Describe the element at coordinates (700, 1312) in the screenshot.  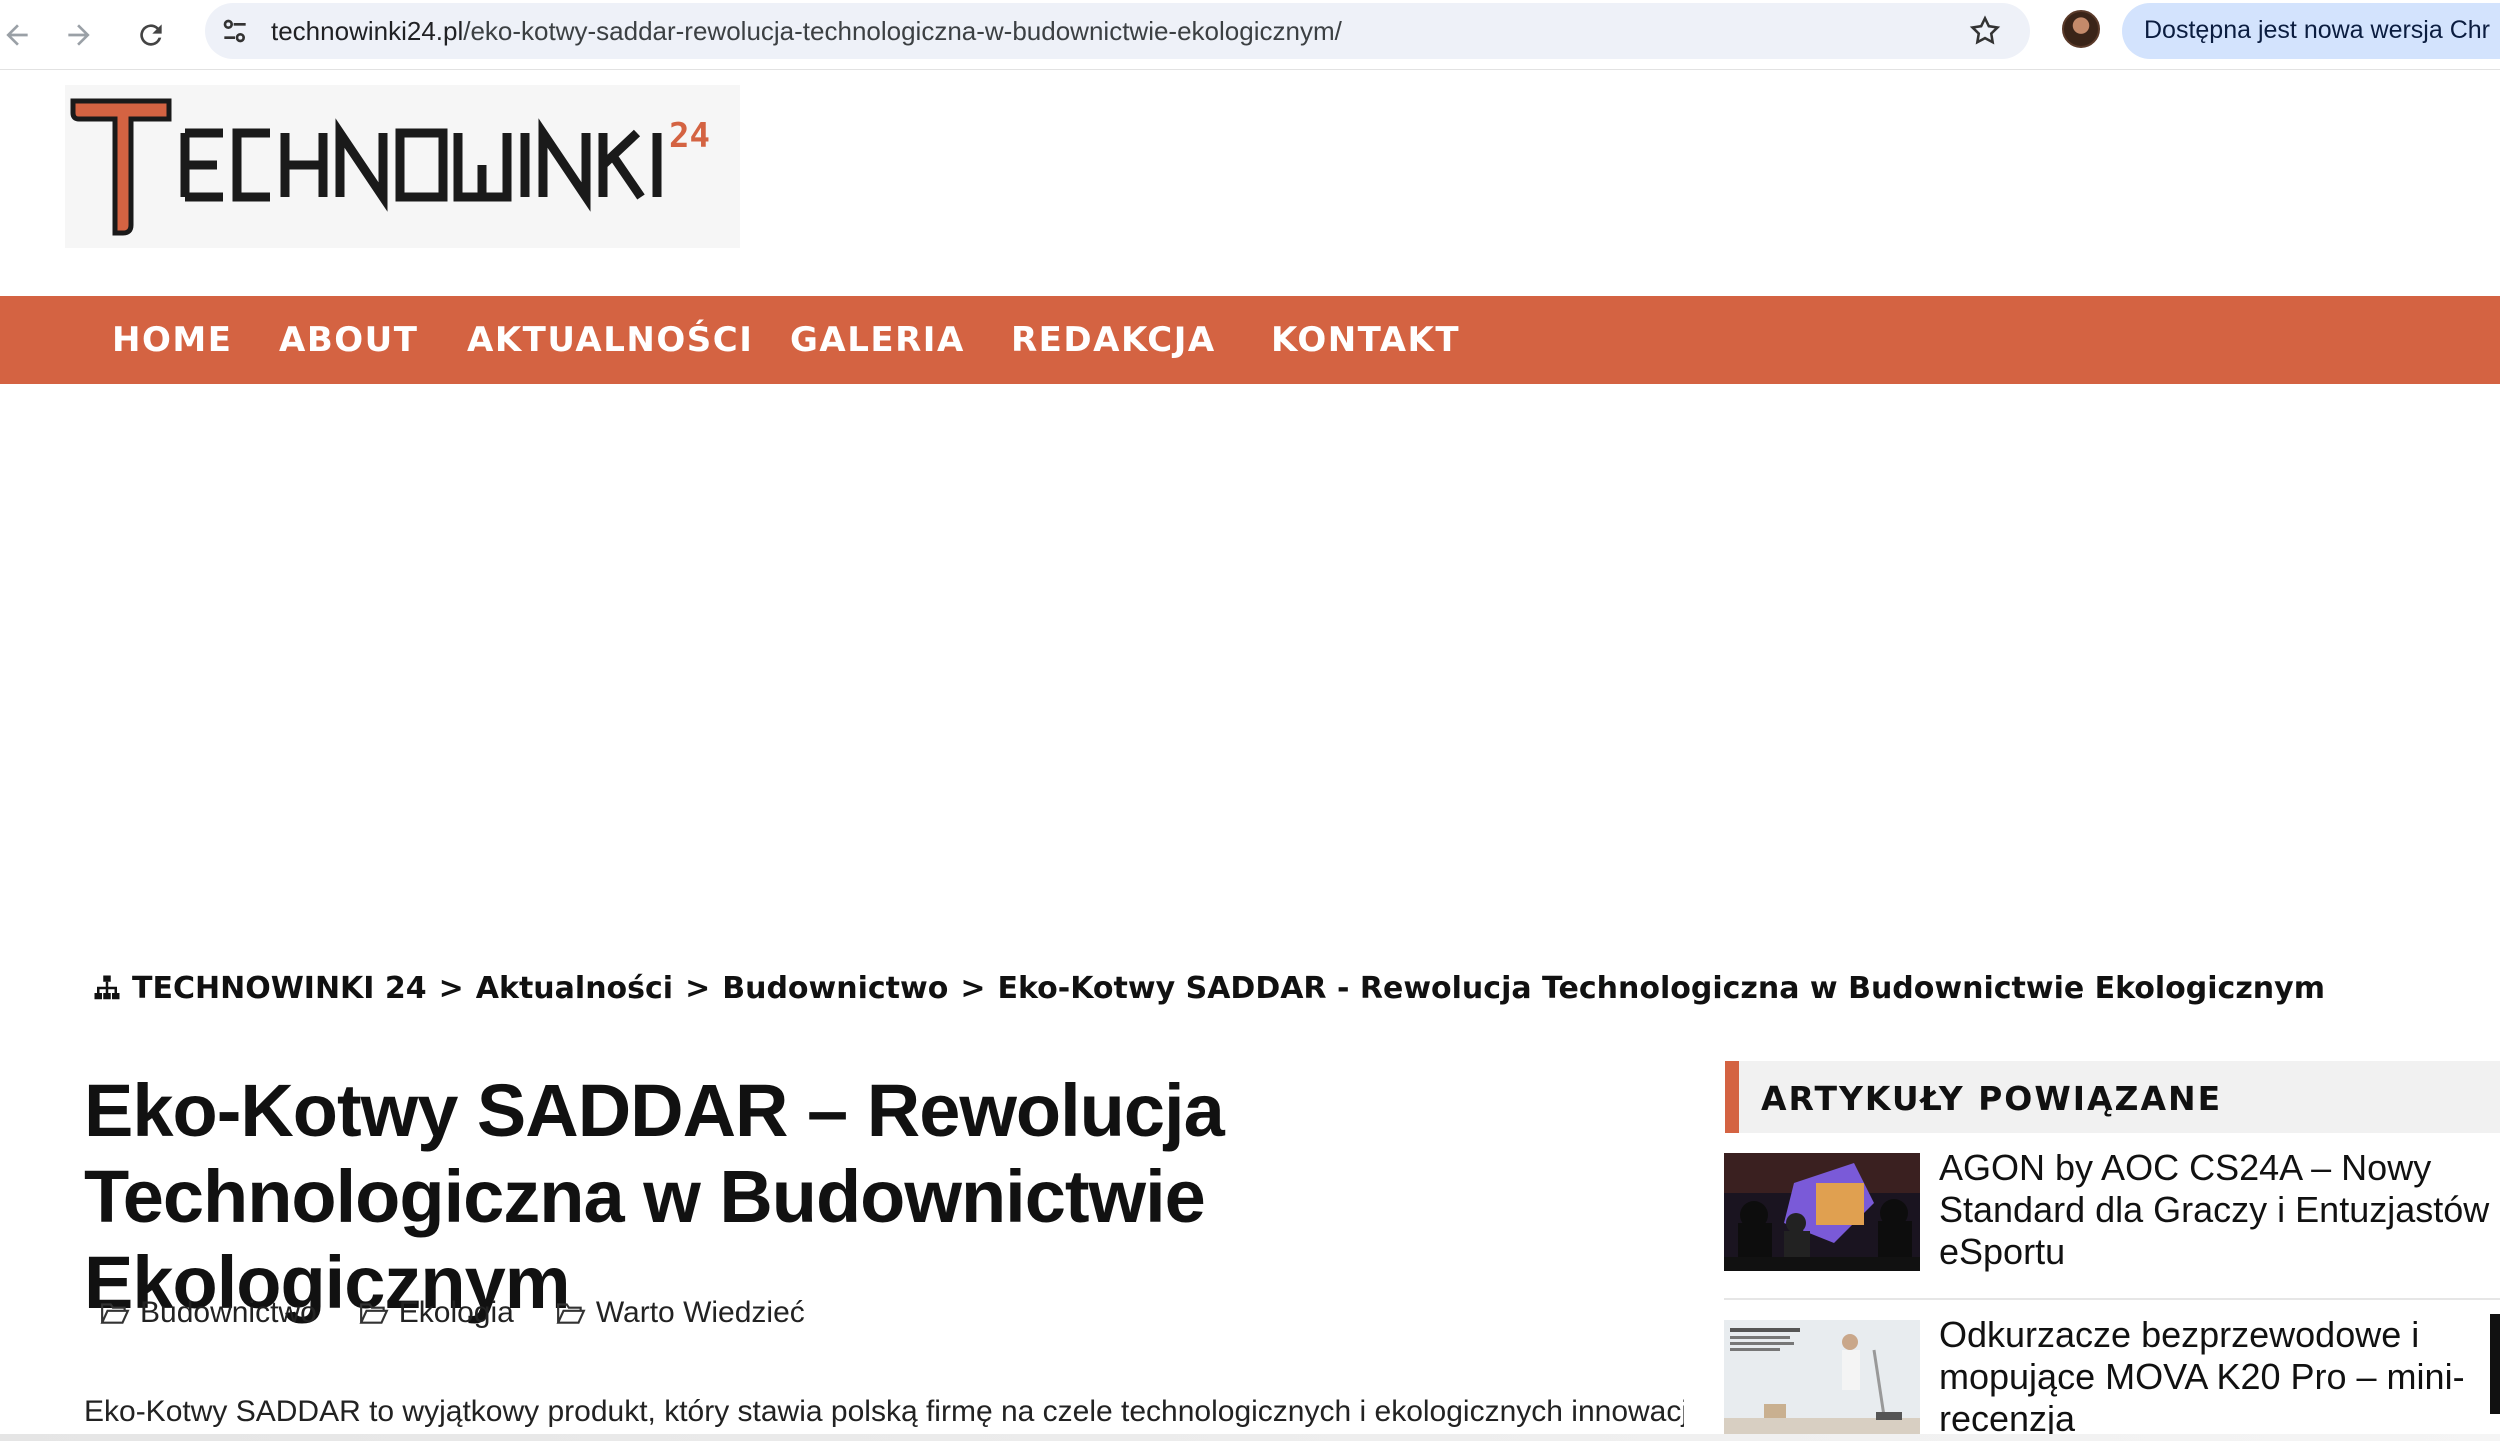
I see `category-label: Warto Wiedzieć` at that location.